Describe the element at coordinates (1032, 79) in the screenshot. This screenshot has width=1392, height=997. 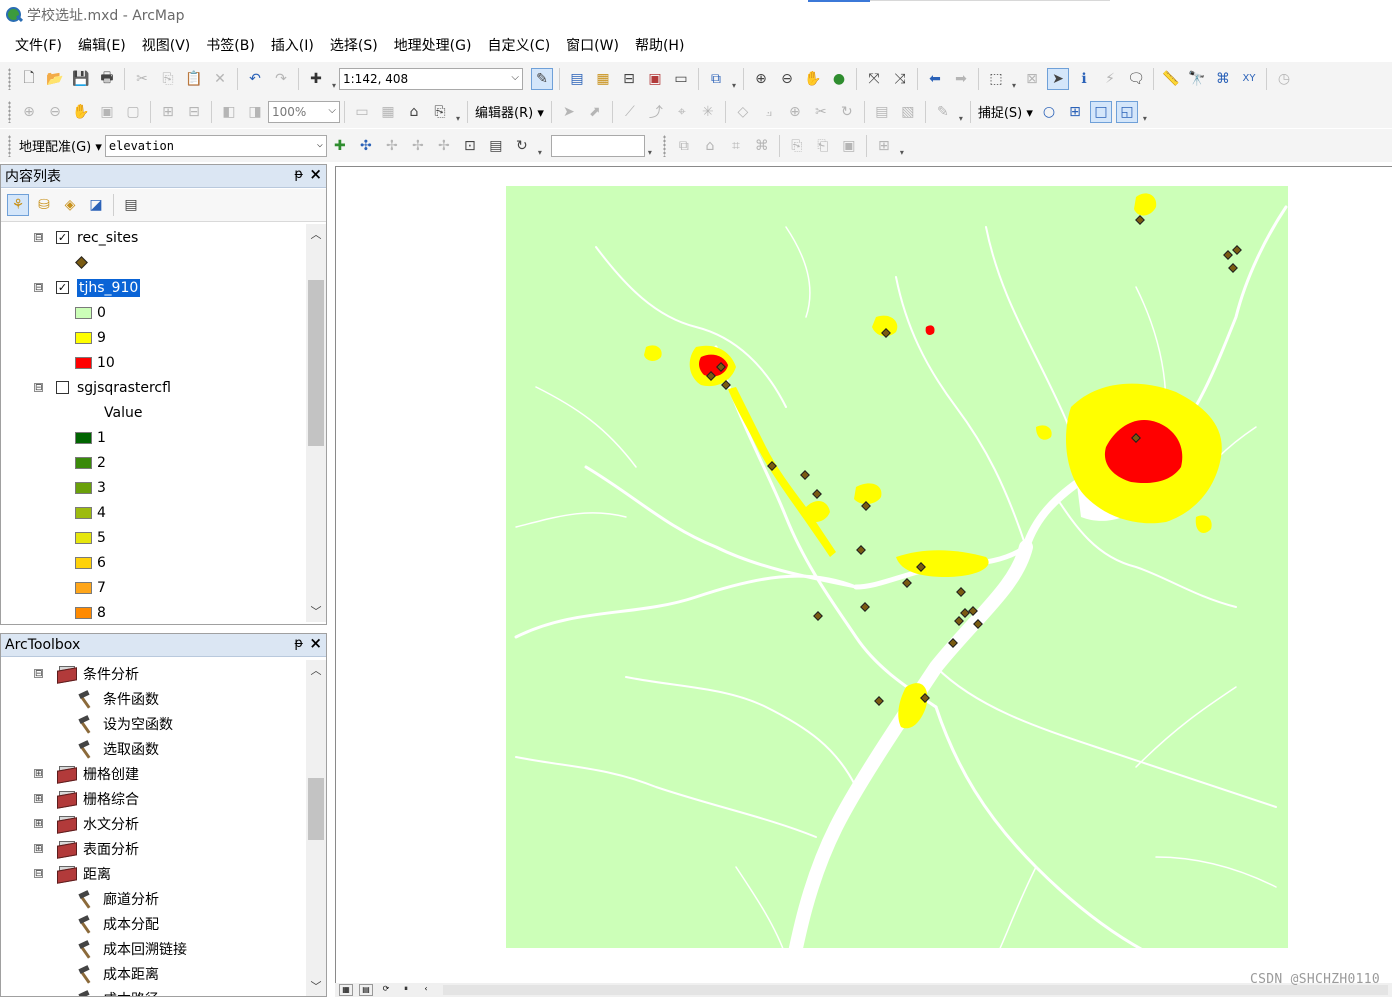
I see `clear-selection-icon: ⊠` at that location.